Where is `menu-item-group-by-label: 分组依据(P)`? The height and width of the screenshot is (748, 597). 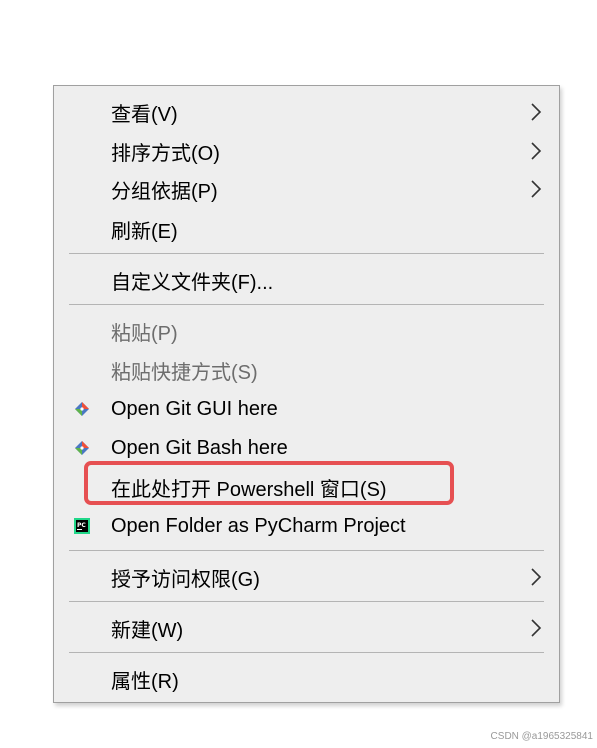 menu-item-group-by-label: 分组依据(P) is located at coordinates (164, 191).